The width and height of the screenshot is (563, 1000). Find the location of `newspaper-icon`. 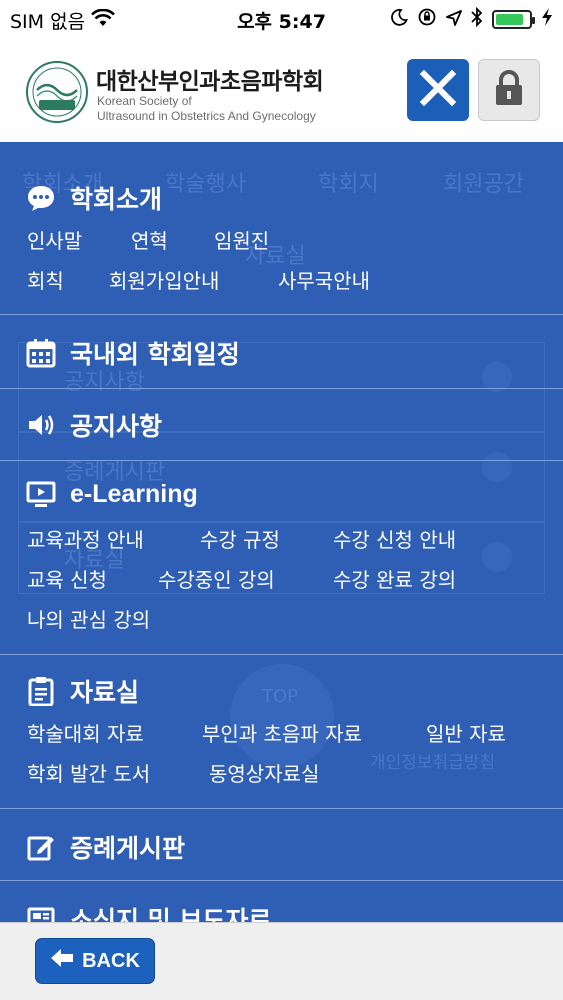

newspaper-icon is located at coordinates (41, 913).